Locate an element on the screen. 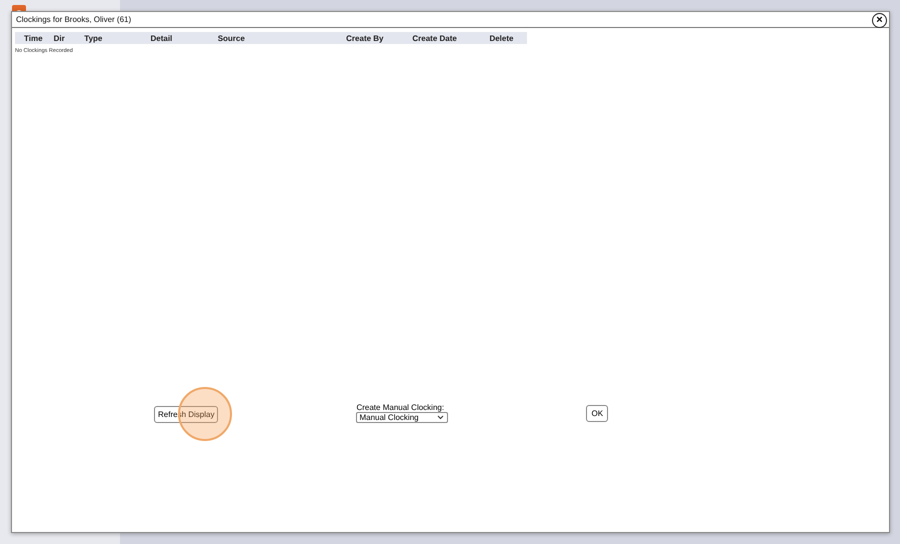  ok-button: OK is located at coordinates (597, 413).